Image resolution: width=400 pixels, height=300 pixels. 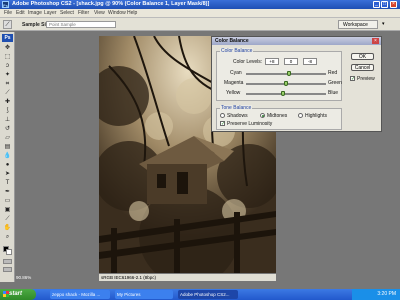 What do you see at coordinates (7, 102) in the screenshot?
I see `healing-brush-tool-icon: ✚` at bounding box center [7, 102].